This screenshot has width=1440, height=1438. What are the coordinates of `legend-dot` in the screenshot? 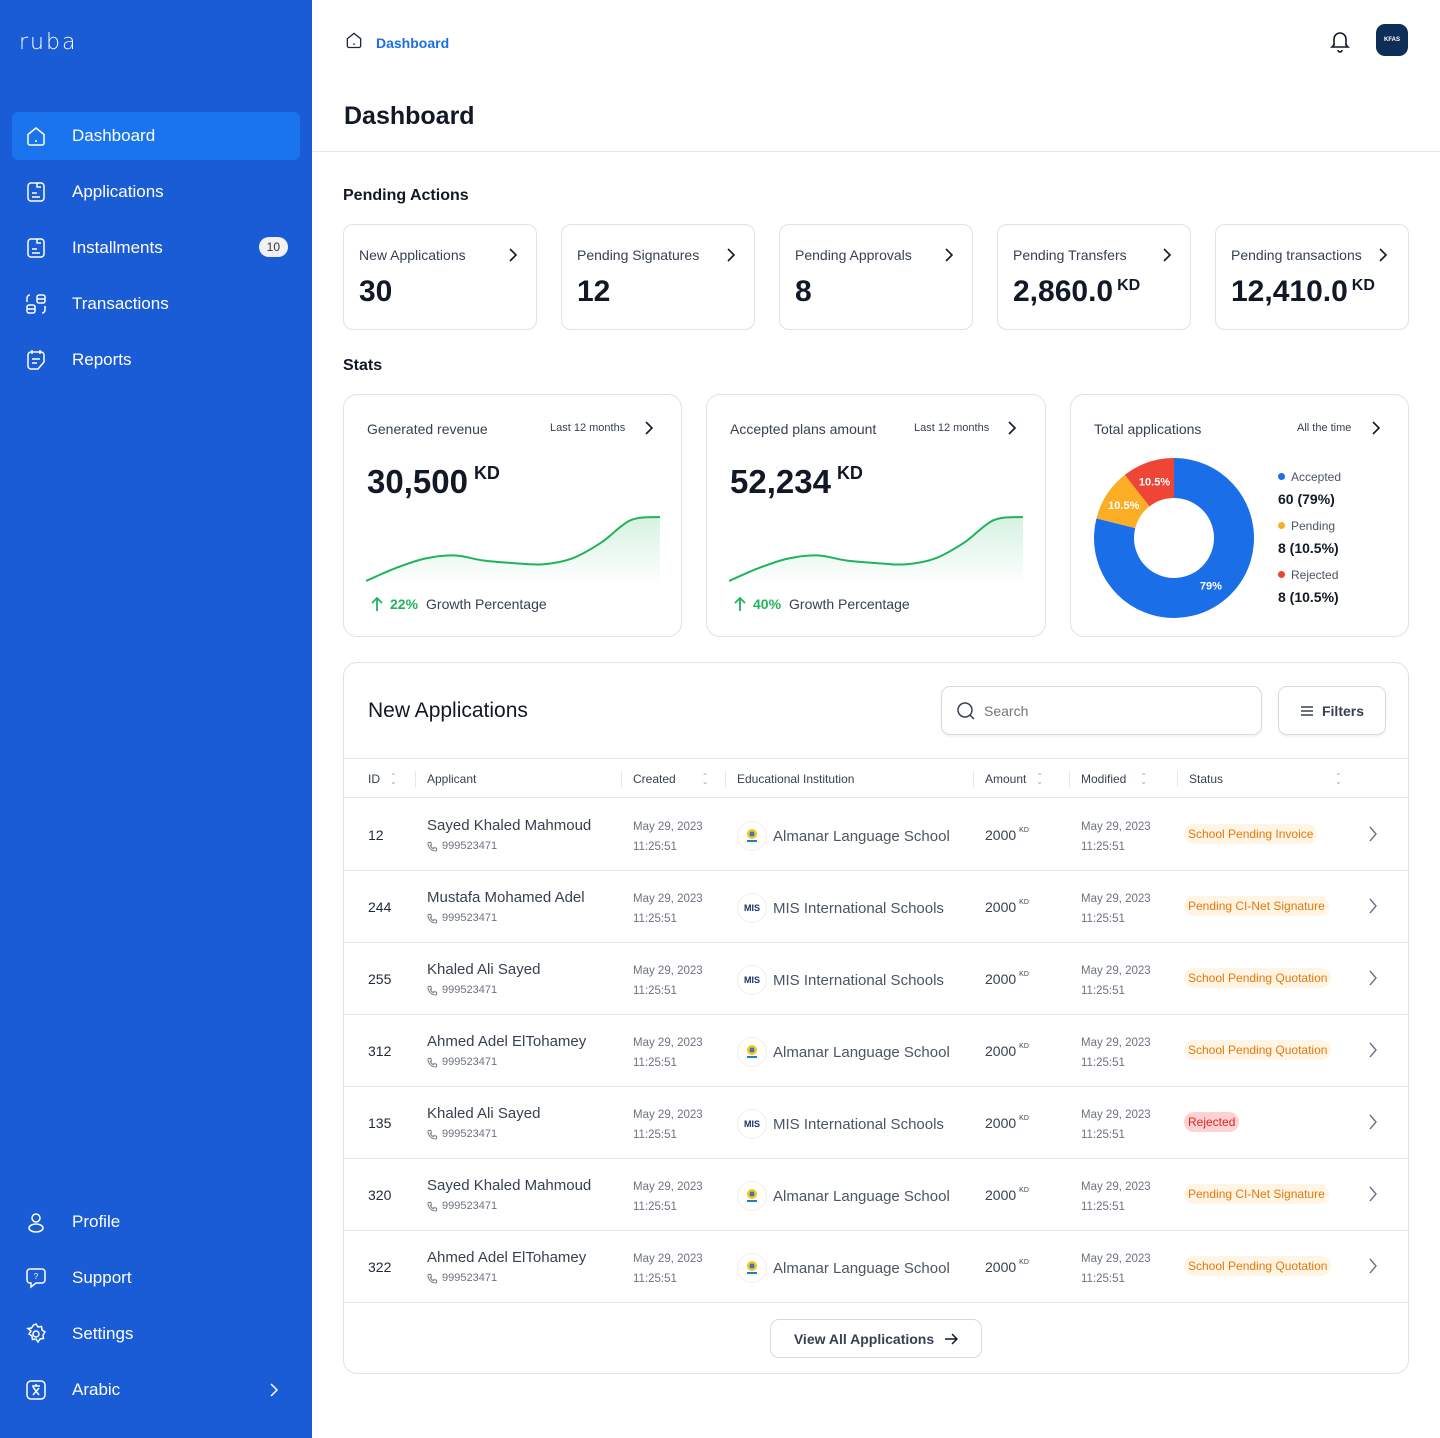 It's located at (1281, 525).